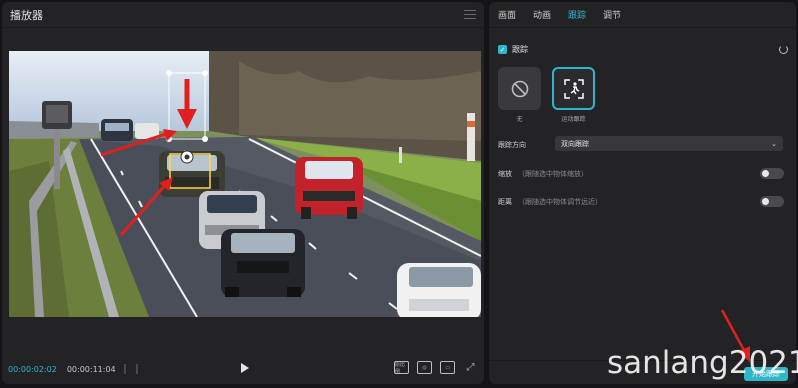 Image resolution: width=798 pixels, height=388 pixels. Describe the element at coordinates (642, 15) in the screenshot. I see `property-tabs: 画面 动画 跟踪 调节` at that location.